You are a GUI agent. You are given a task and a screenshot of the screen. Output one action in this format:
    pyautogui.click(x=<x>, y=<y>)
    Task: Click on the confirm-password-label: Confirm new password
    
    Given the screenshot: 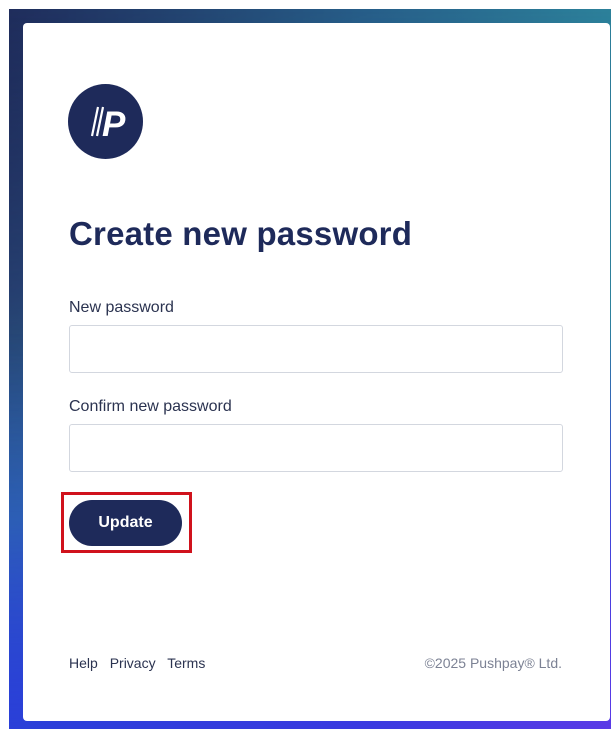 What is the action you would take?
    pyautogui.click(x=150, y=406)
    